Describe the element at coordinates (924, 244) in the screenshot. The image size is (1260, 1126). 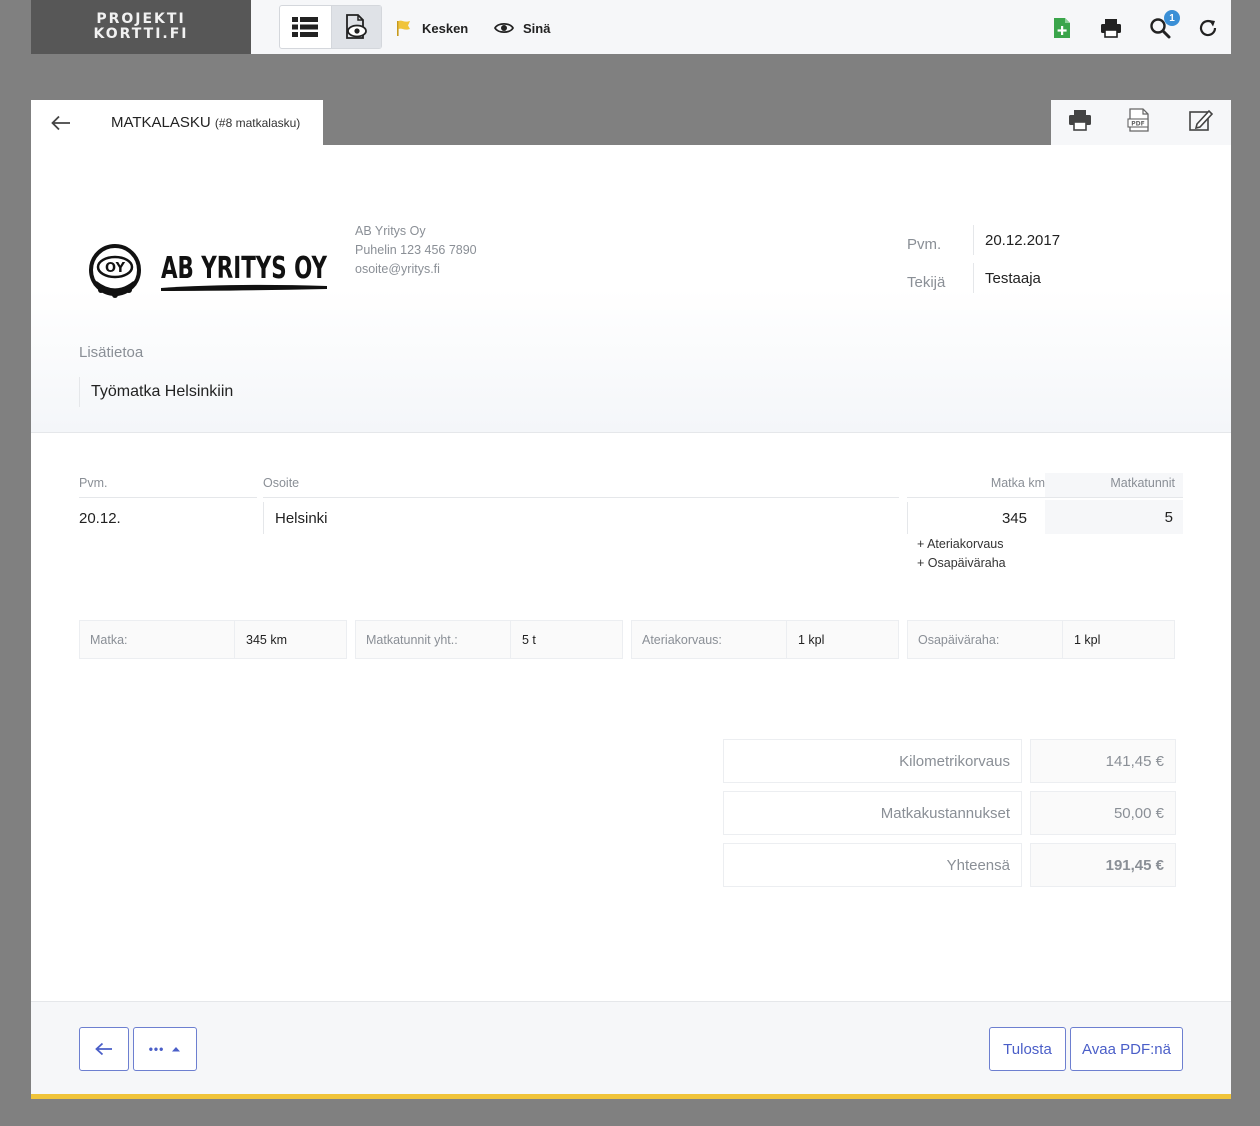
I see `date-label: Pvm.` at that location.